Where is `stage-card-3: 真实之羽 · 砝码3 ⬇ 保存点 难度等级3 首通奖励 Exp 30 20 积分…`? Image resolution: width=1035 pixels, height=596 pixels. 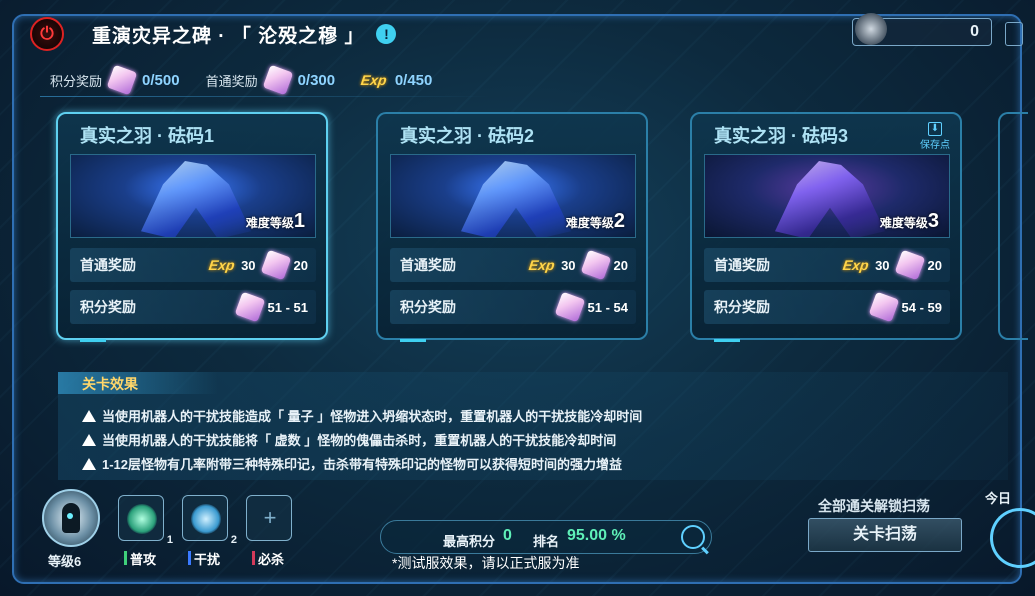
stage-card-3: 真实之羽 · 砝码3 ⬇ 保存点 难度等级3 首通奖励 Exp 30 20 积分… is located at coordinates (826, 227).